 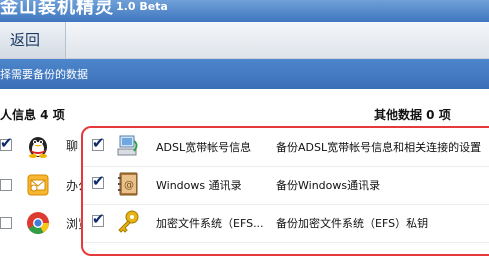 What do you see at coordinates (33, 40) in the screenshot?
I see `back-button: 返回` at bounding box center [33, 40].